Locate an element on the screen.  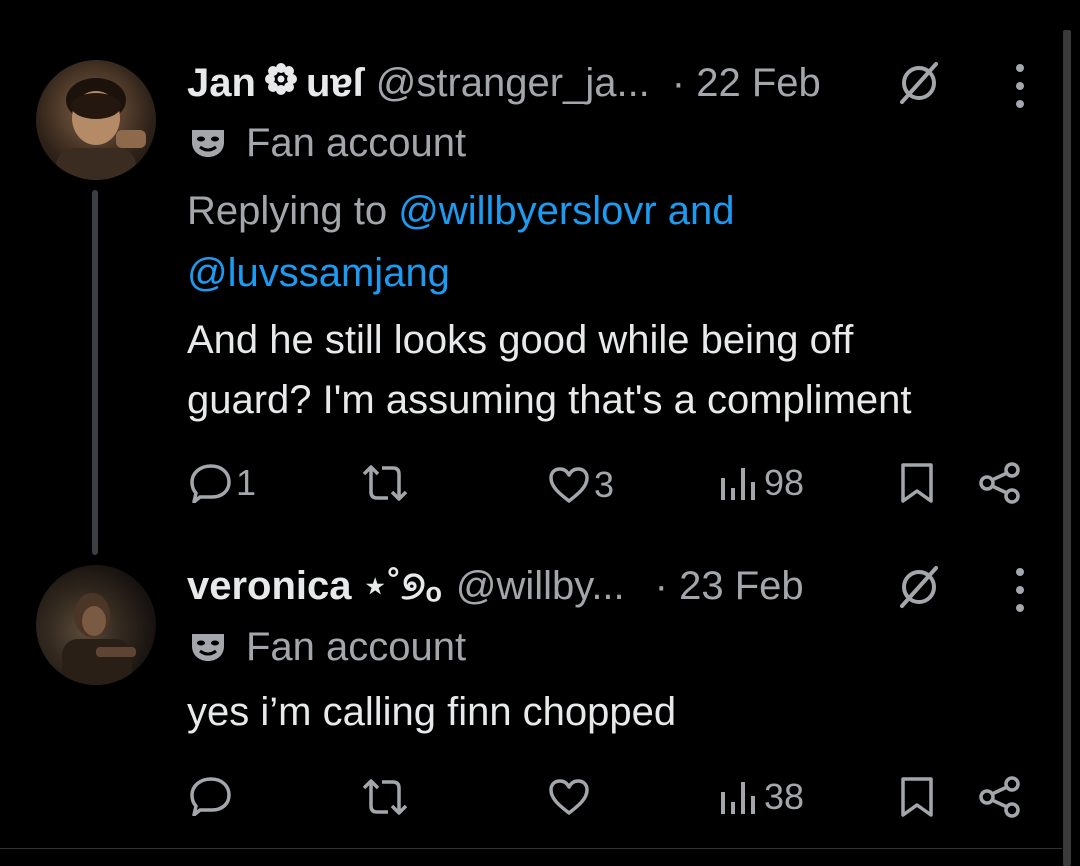
tweet-text: yes i’m calling finn chopped is located at coordinates (431, 712).